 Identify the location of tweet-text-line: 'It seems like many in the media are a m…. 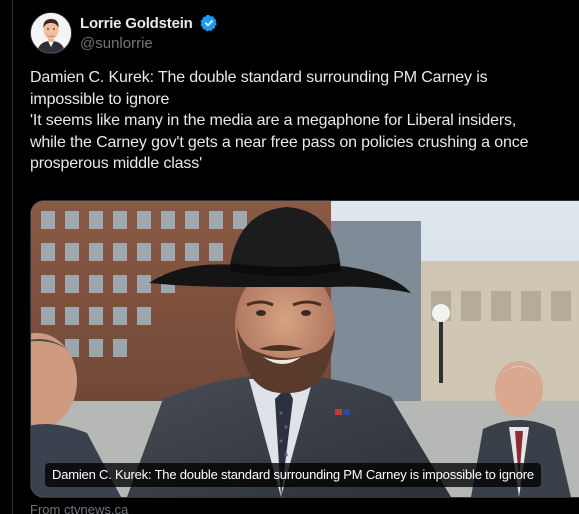
(273, 120).